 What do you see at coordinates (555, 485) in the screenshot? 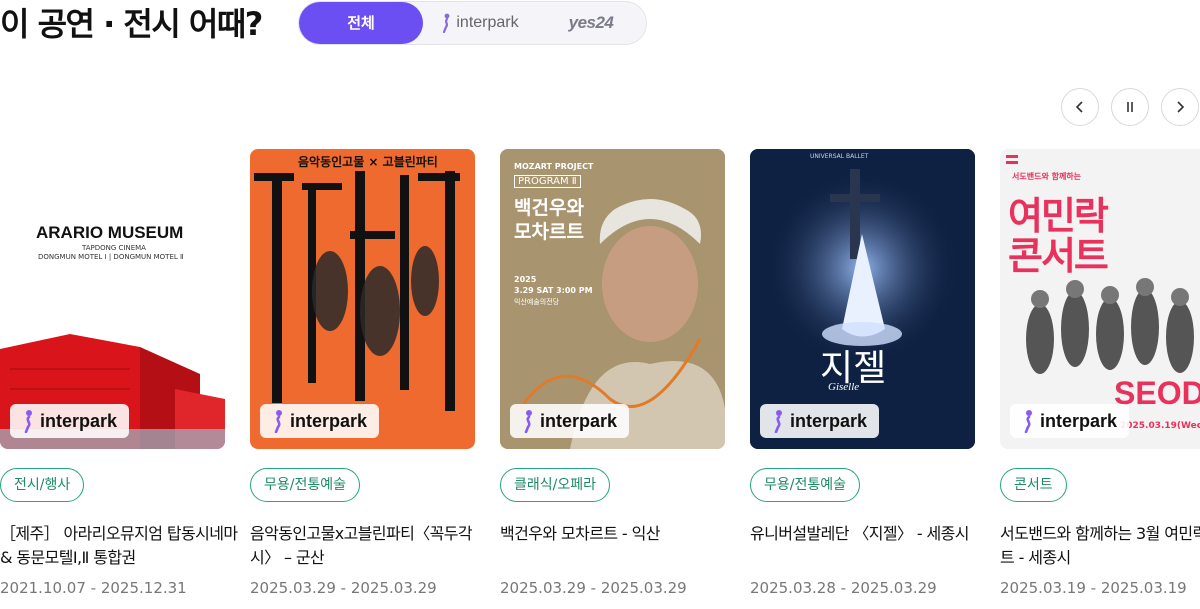
I see `category-tag: 클래식/오페라` at bounding box center [555, 485].